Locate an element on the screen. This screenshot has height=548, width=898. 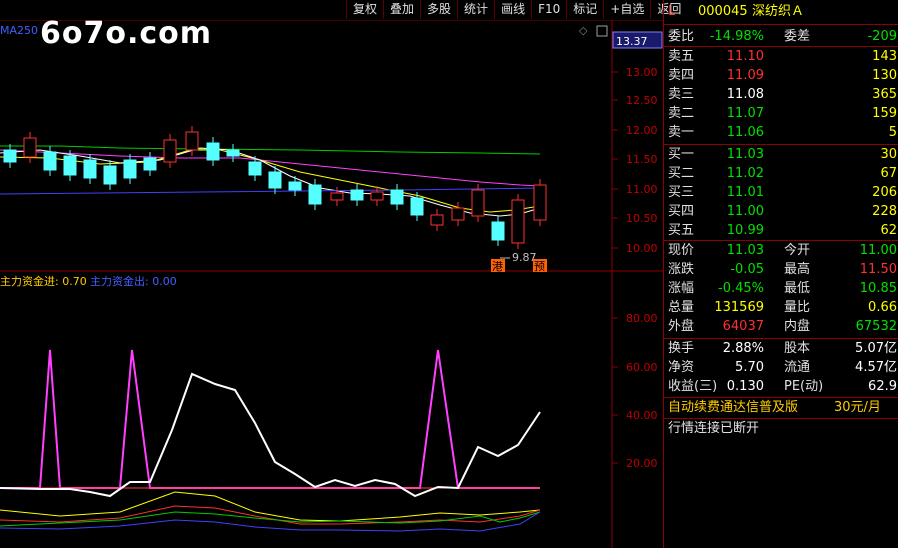
top-toolbar: 复权 叠加 多股 统计 画线 F10 标记 +自选 返回 is located at coordinates (516, 10).